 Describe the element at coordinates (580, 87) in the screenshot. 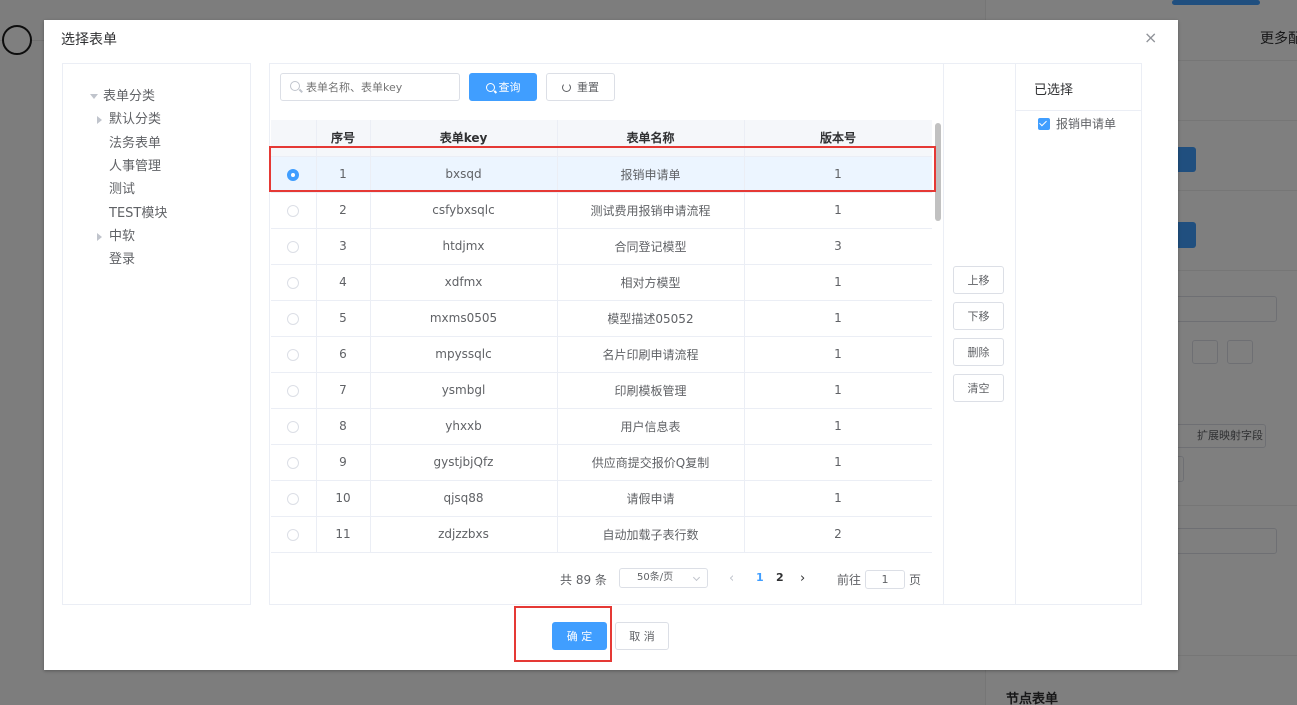

I see `reset-button: 重置` at that location.